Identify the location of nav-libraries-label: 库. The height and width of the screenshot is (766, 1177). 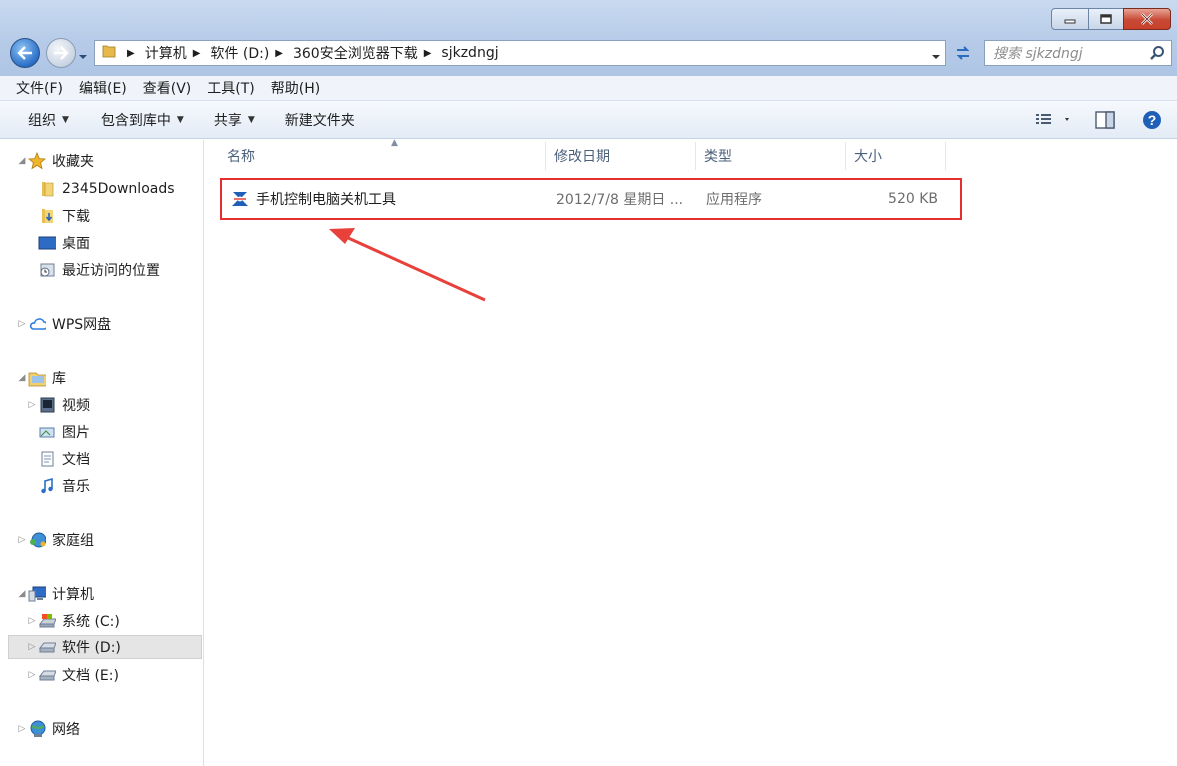
(59, 379).